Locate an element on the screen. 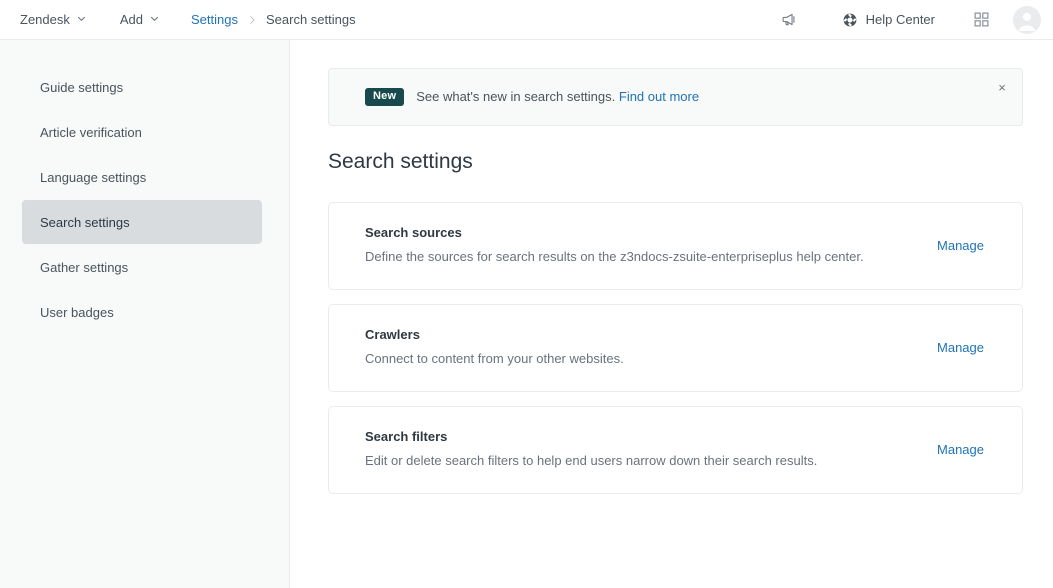  sidebar-item-label: Guide settings is located at coordinates (82, 87).